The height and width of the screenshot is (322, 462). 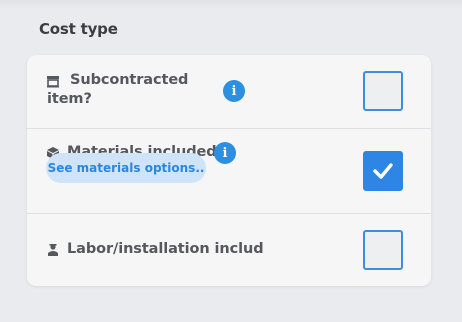 I want to click on subcontracted-label-line2: item?, so click(x=69, y=99).